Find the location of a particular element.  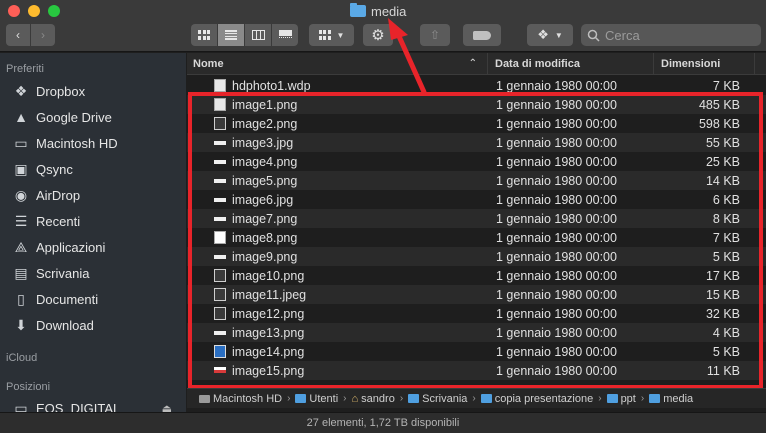

tag-icon is located at coordinates (482, 35).